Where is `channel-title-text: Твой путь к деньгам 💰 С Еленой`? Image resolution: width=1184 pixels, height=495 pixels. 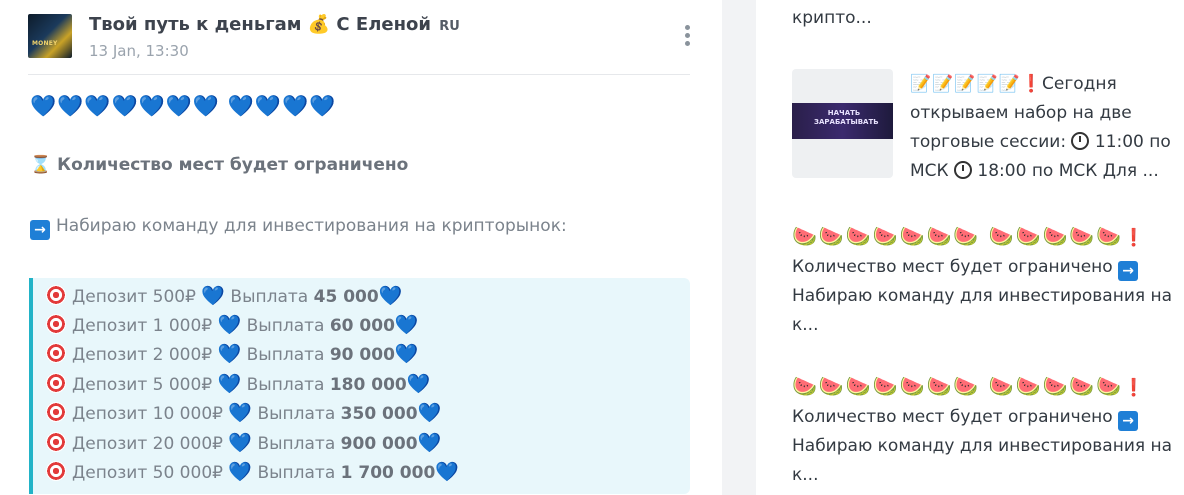
channel-title-text: Твой путь к деньгам 💰 С Еленой is located at coordinates (260, 24).